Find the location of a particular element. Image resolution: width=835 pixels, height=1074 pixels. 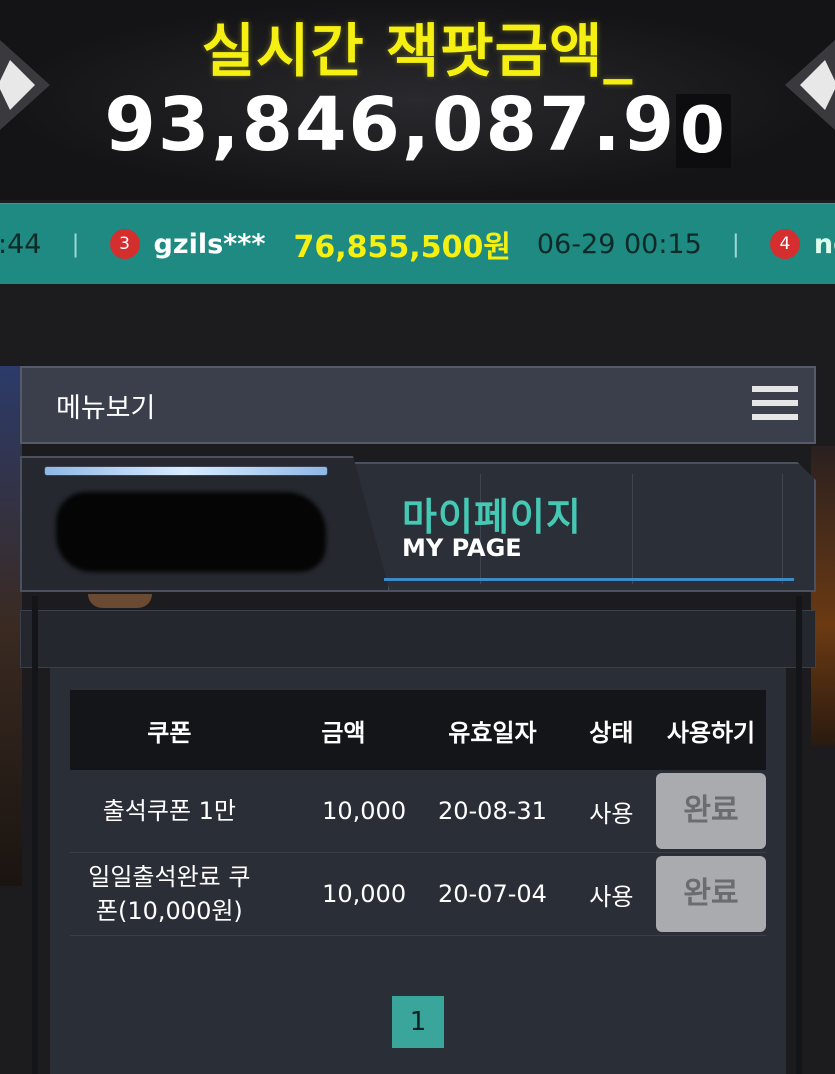

page-subtitle: MY PAGE is located at coordinates (462, 548).